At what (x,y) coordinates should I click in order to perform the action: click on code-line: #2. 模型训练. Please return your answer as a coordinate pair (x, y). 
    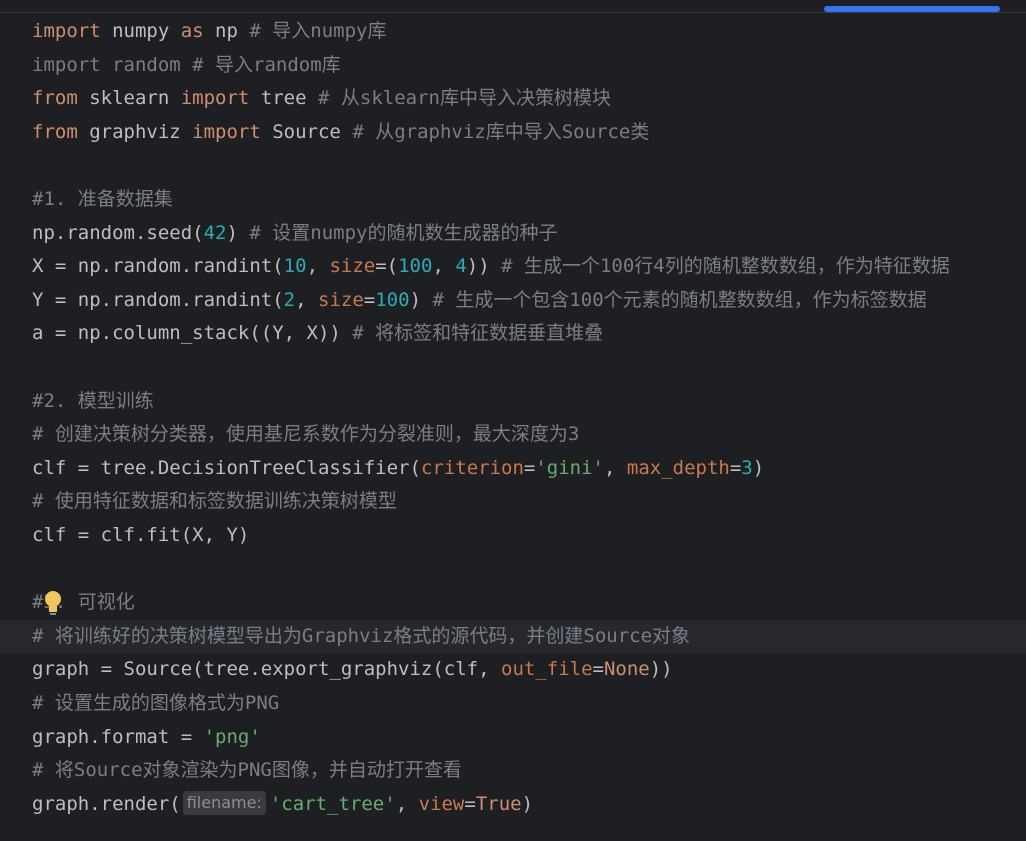
    Looking at the image, I should click on (513, 402).